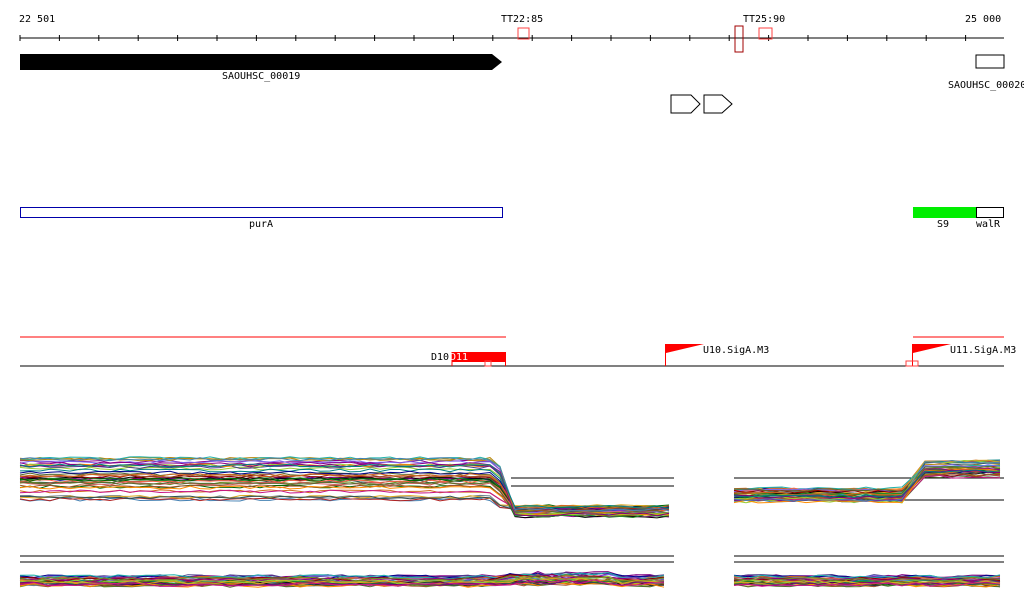 The width and height of the screenshot is (1024, 611). I want to click on purA-label: purA, so click(261, 224).